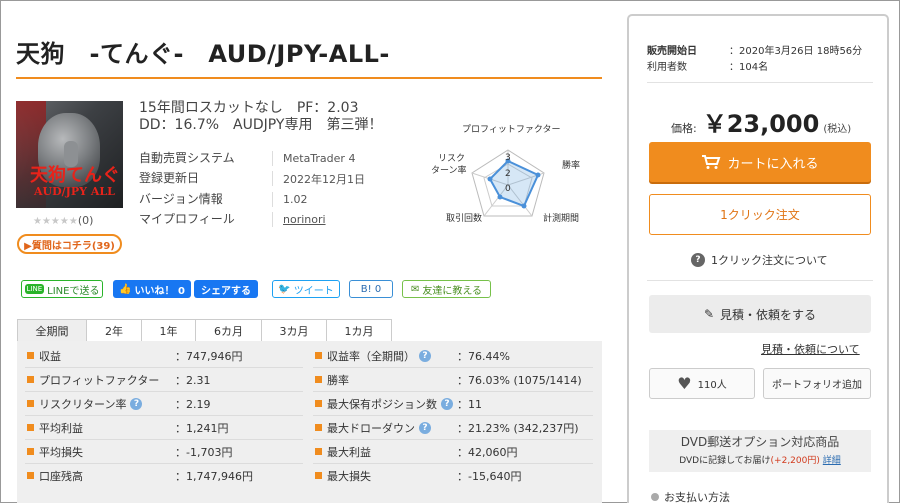 The height and width of the screenshot is (503, 900). Describe the element at coordinates (755, 59) in the screenshot. I see `sale-meta: 販売開始日 ：2020年3月26日 18時56分 利用者数 ：104名` at that location.